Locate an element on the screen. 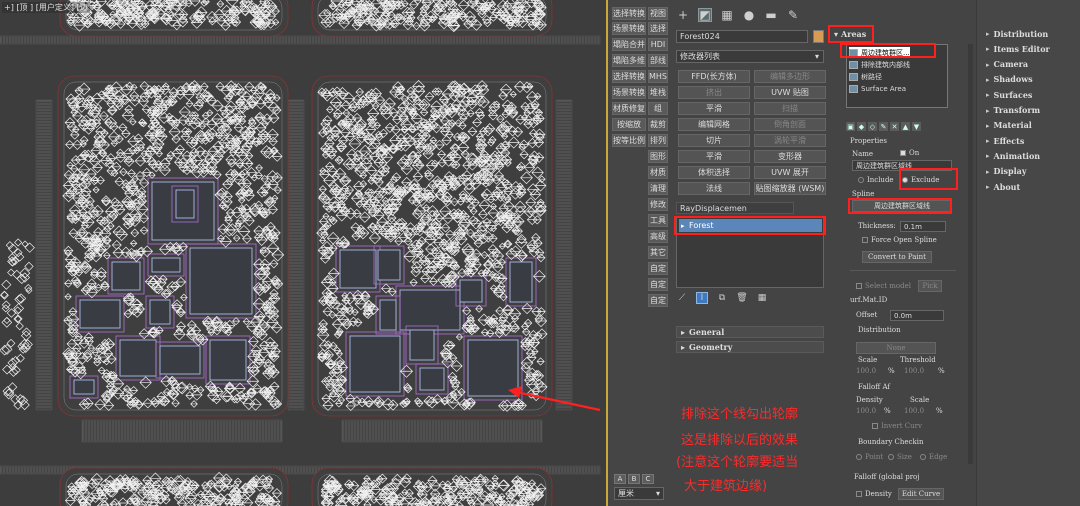 Image resolution: width=1080 pixels, height=506 pixels. rollout-menu-item: Shadows is located at coordinates (1028, 79).